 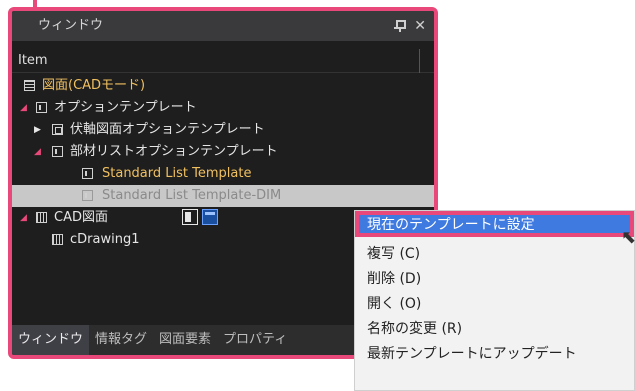 I want to click on drawing-icon, so click(x=29, y=85).